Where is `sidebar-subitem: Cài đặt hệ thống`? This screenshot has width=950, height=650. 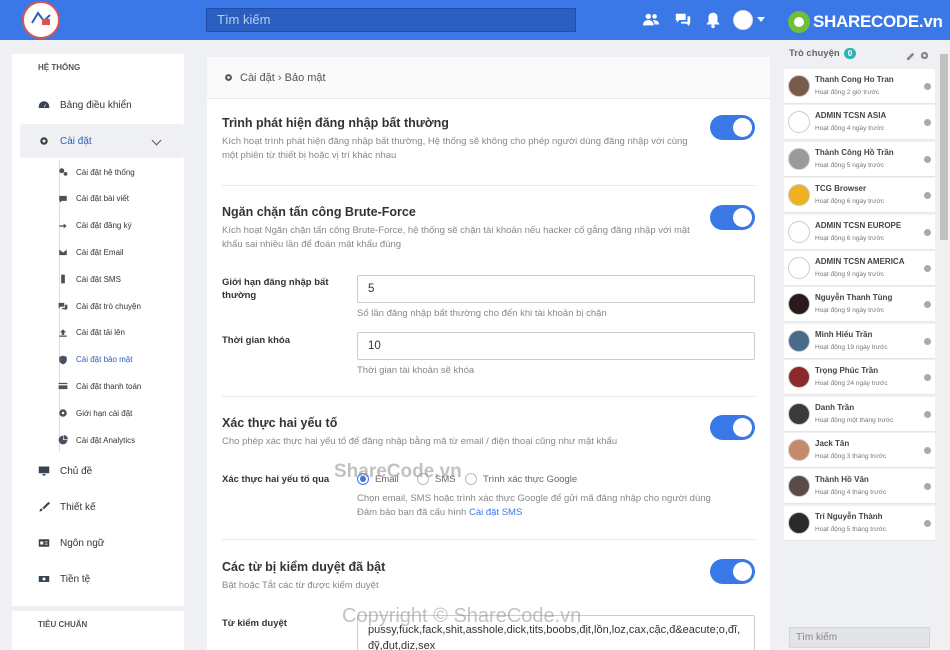
sidebar-subitem: Cài đặt hệ thống is located at coordinates (121, 172).